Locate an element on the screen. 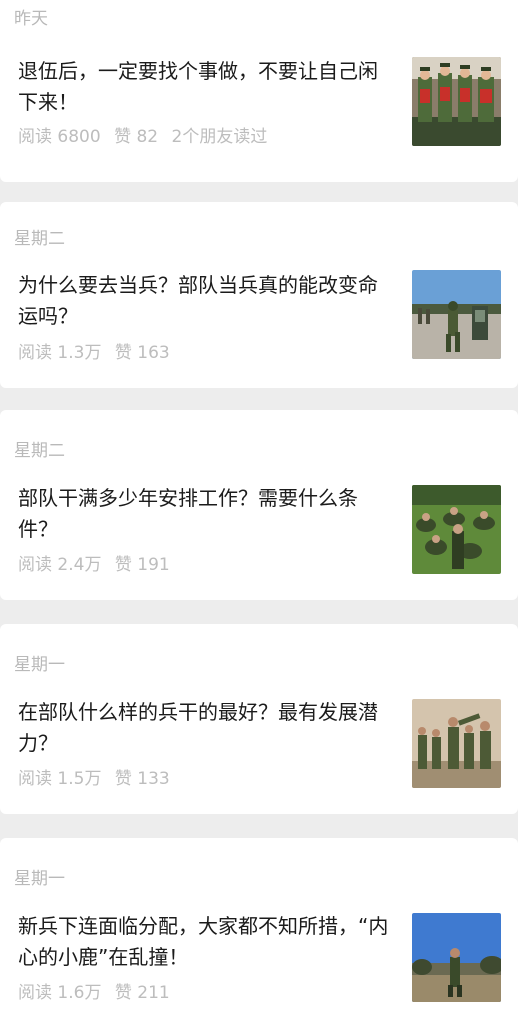  friends-read: 2个朋友读过 is located at coordinates (219, 137).